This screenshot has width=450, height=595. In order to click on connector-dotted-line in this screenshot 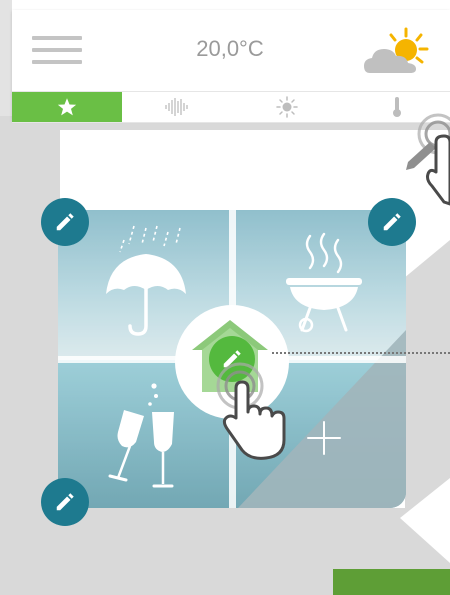, I will do `click(361, 353)`.